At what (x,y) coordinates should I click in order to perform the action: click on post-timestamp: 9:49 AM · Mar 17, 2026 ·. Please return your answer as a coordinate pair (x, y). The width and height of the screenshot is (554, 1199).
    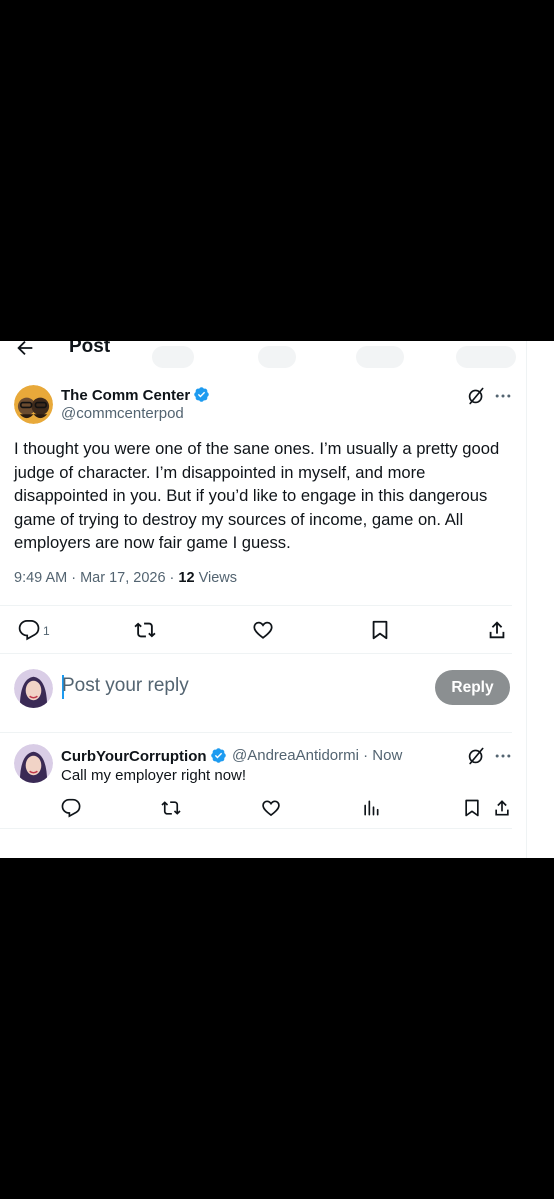
    Looking at the image, I should click on (96, 578).